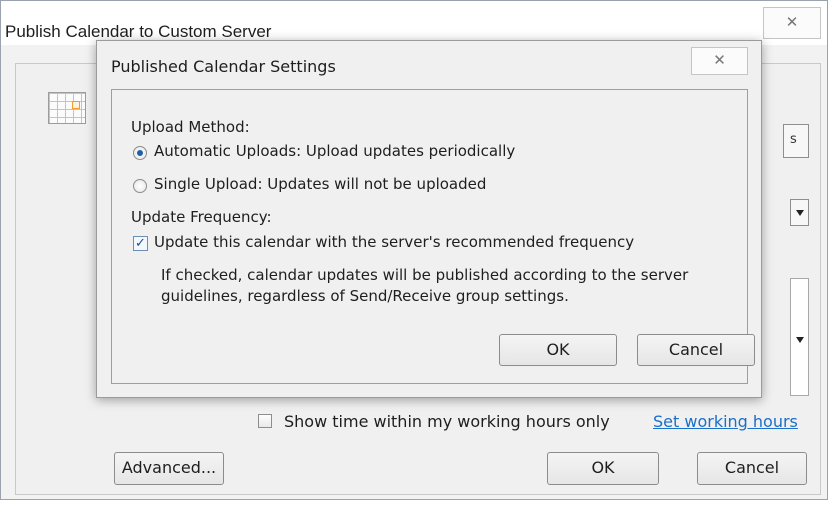  I want to click on set-working-hours-link: Set working hours, so click(725, 421).